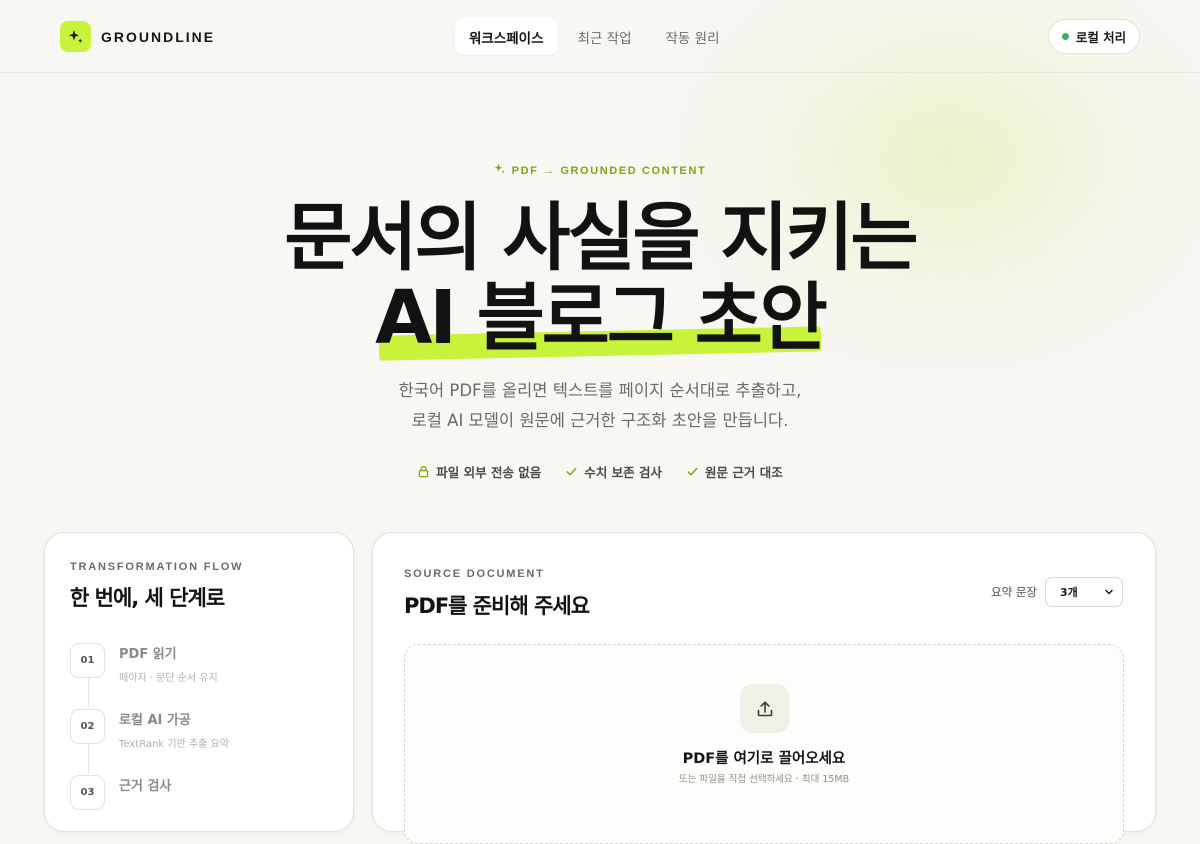  Describe the element at coordinates (693, 36) in the screenshot. I see `nav-item-how-it-works: 작동 원리` at that location.